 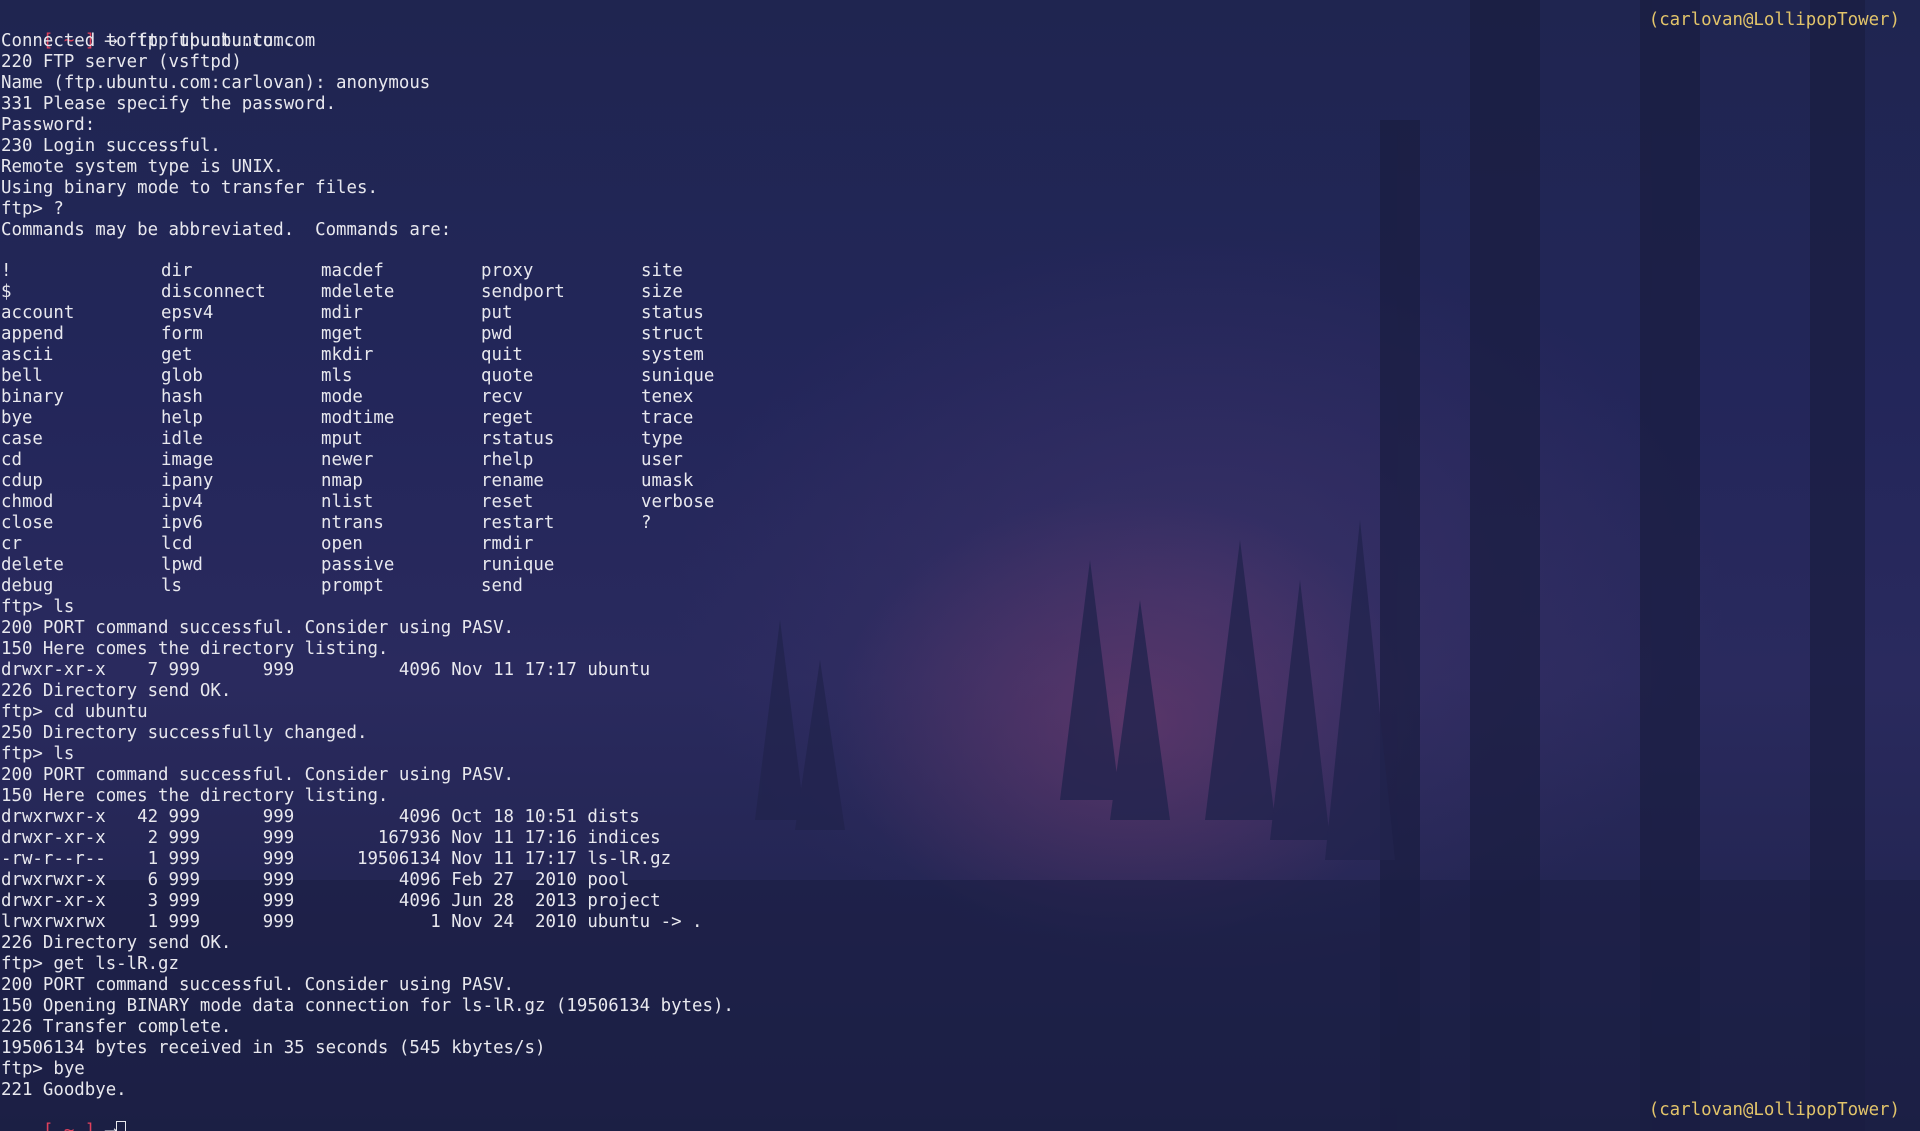 What do you see at coordinates (337, 376) in the screenshot?
I see `command-name: mls` at bounding box center [337, 376].